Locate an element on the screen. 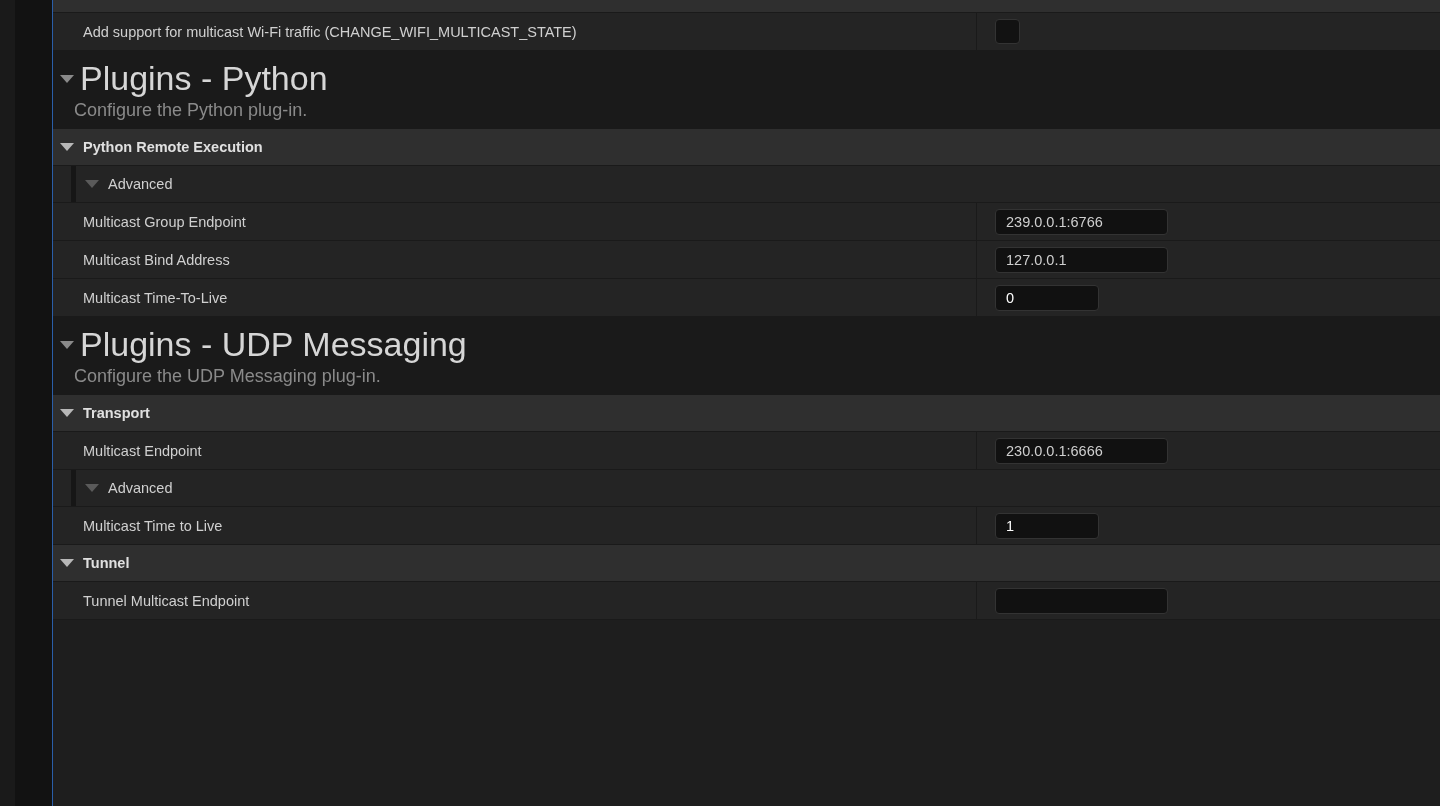 The width and height of the screenshot is (1440, 806). property-label: Add support for multicast Wi-Fi traffic (CHANGE_WIFI_MULTICAST_STATE) is located at coordinates (330, 31).